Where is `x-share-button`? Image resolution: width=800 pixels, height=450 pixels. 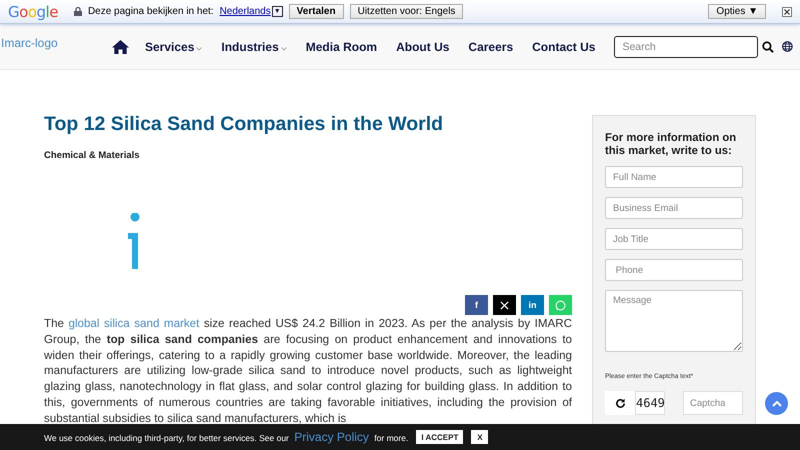 x-share-button is located at coordinates (504, 305).